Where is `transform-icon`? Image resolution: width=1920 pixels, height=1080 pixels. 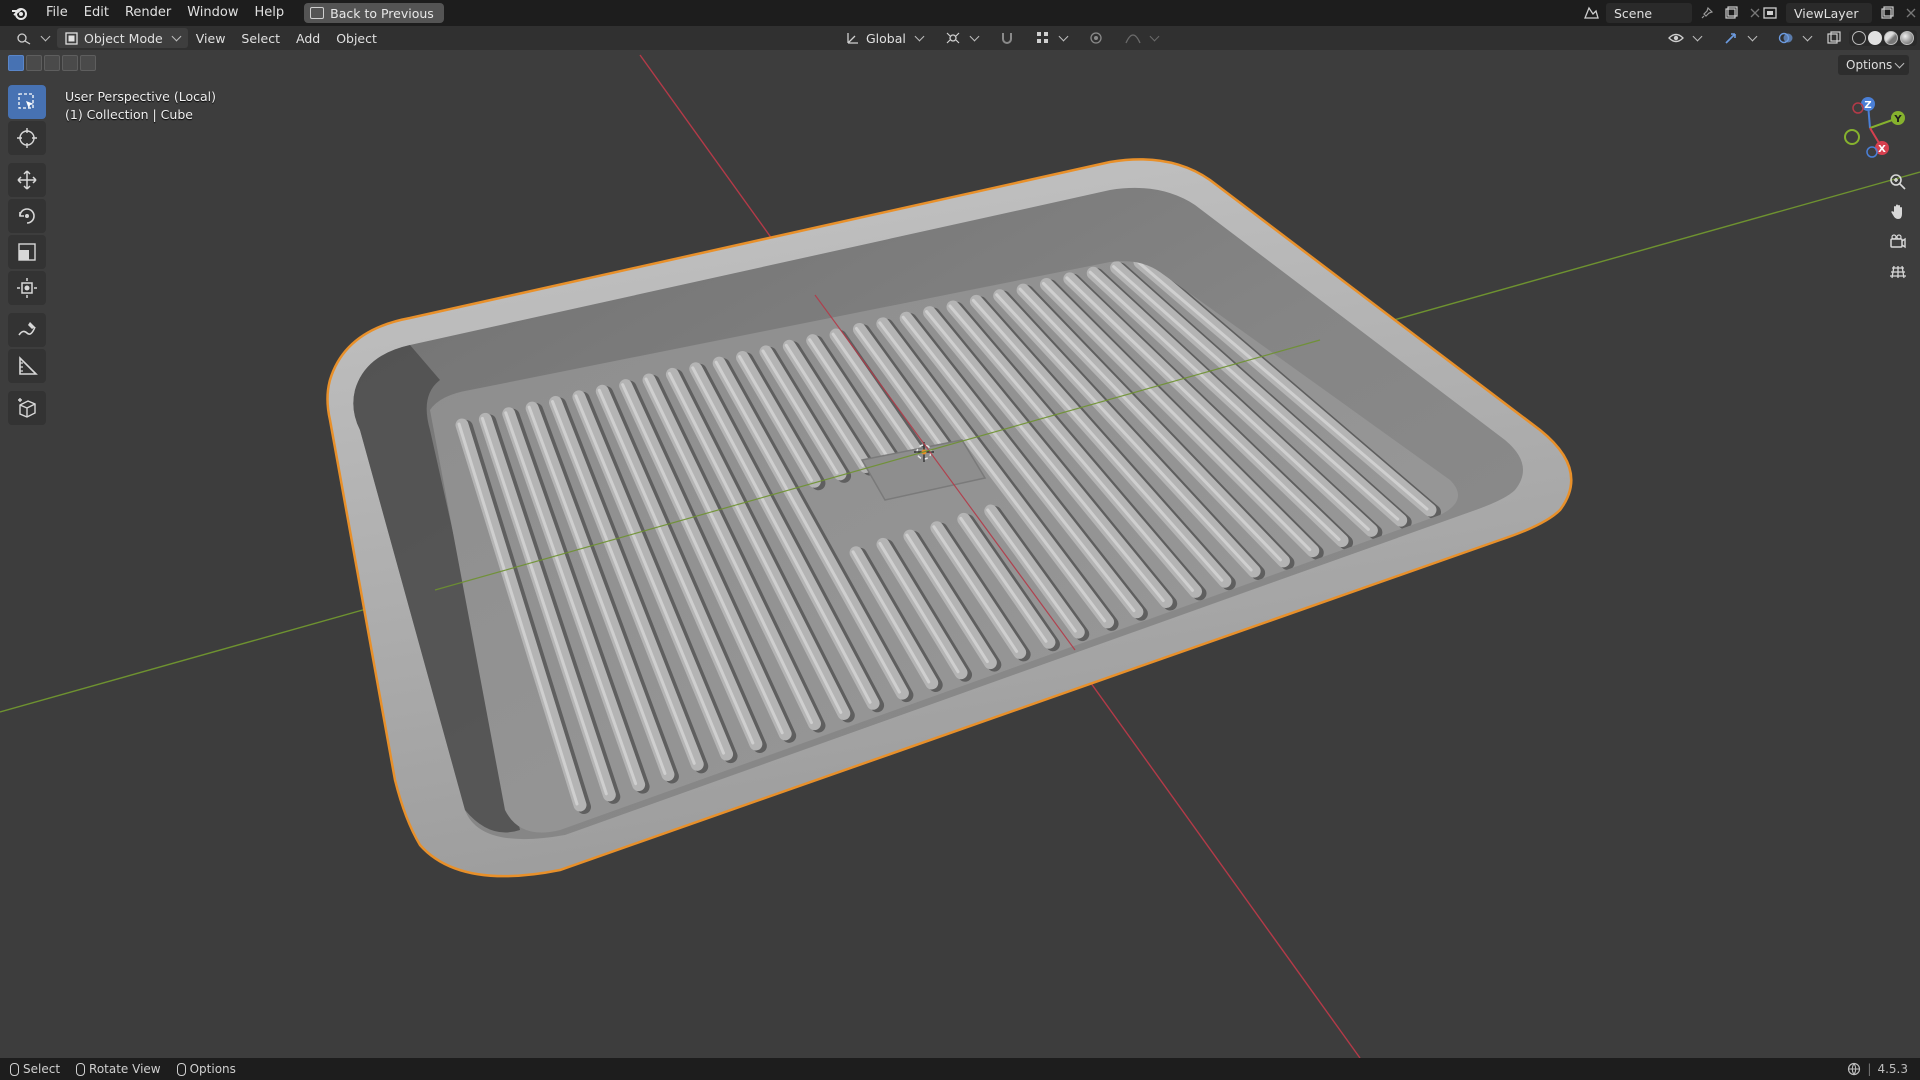 transform-icon is located at coordinates (27, 288).